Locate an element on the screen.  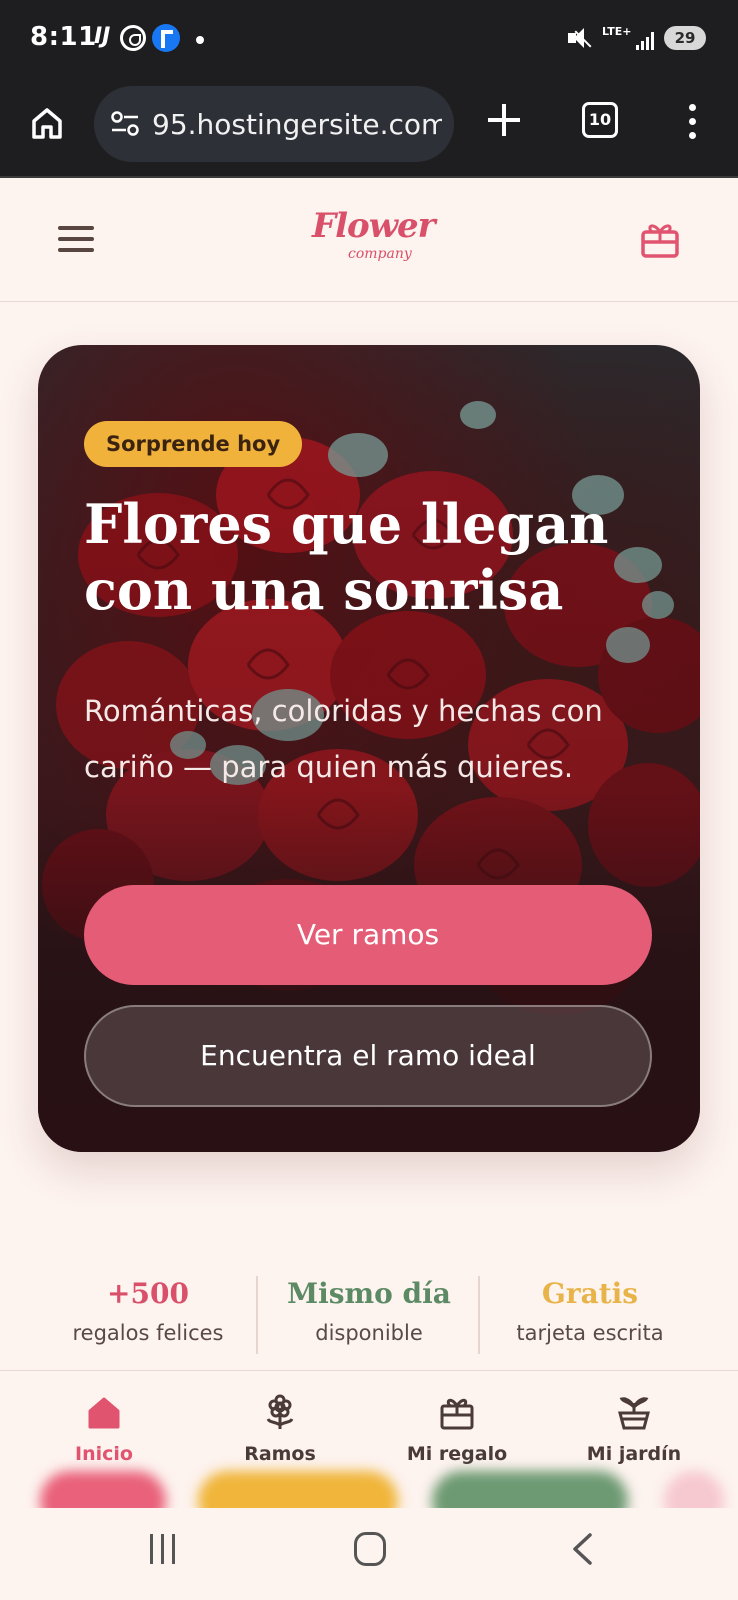
flower-icon is located at coordinates (280, 1413).